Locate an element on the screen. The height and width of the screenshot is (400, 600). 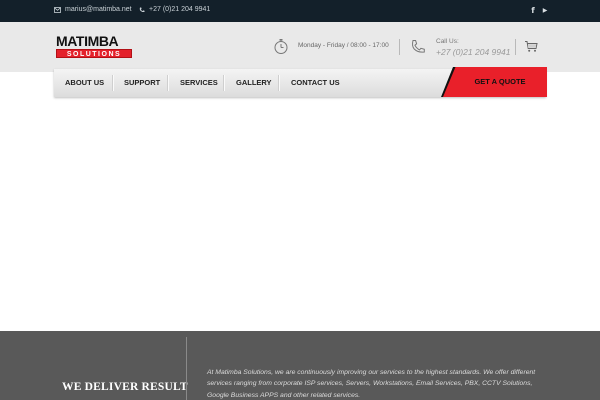
nav-contact-us: CONTACT US is located at coordinates (315, 83).